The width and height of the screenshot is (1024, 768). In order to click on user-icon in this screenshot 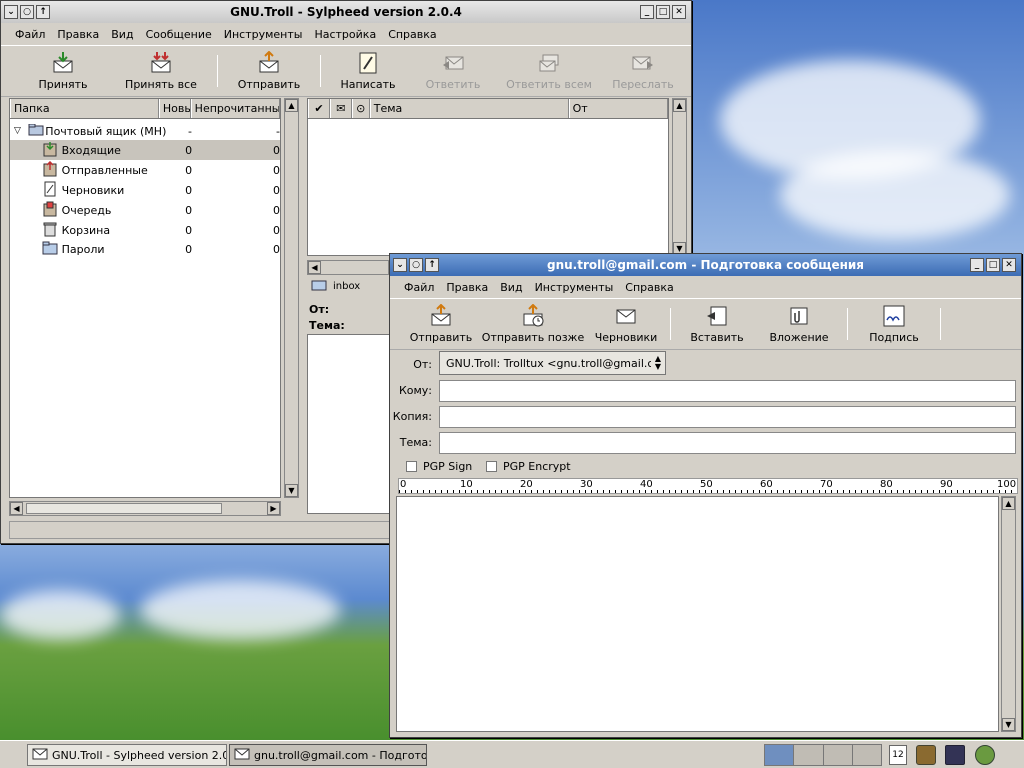, I will do `click(985, 755)`.